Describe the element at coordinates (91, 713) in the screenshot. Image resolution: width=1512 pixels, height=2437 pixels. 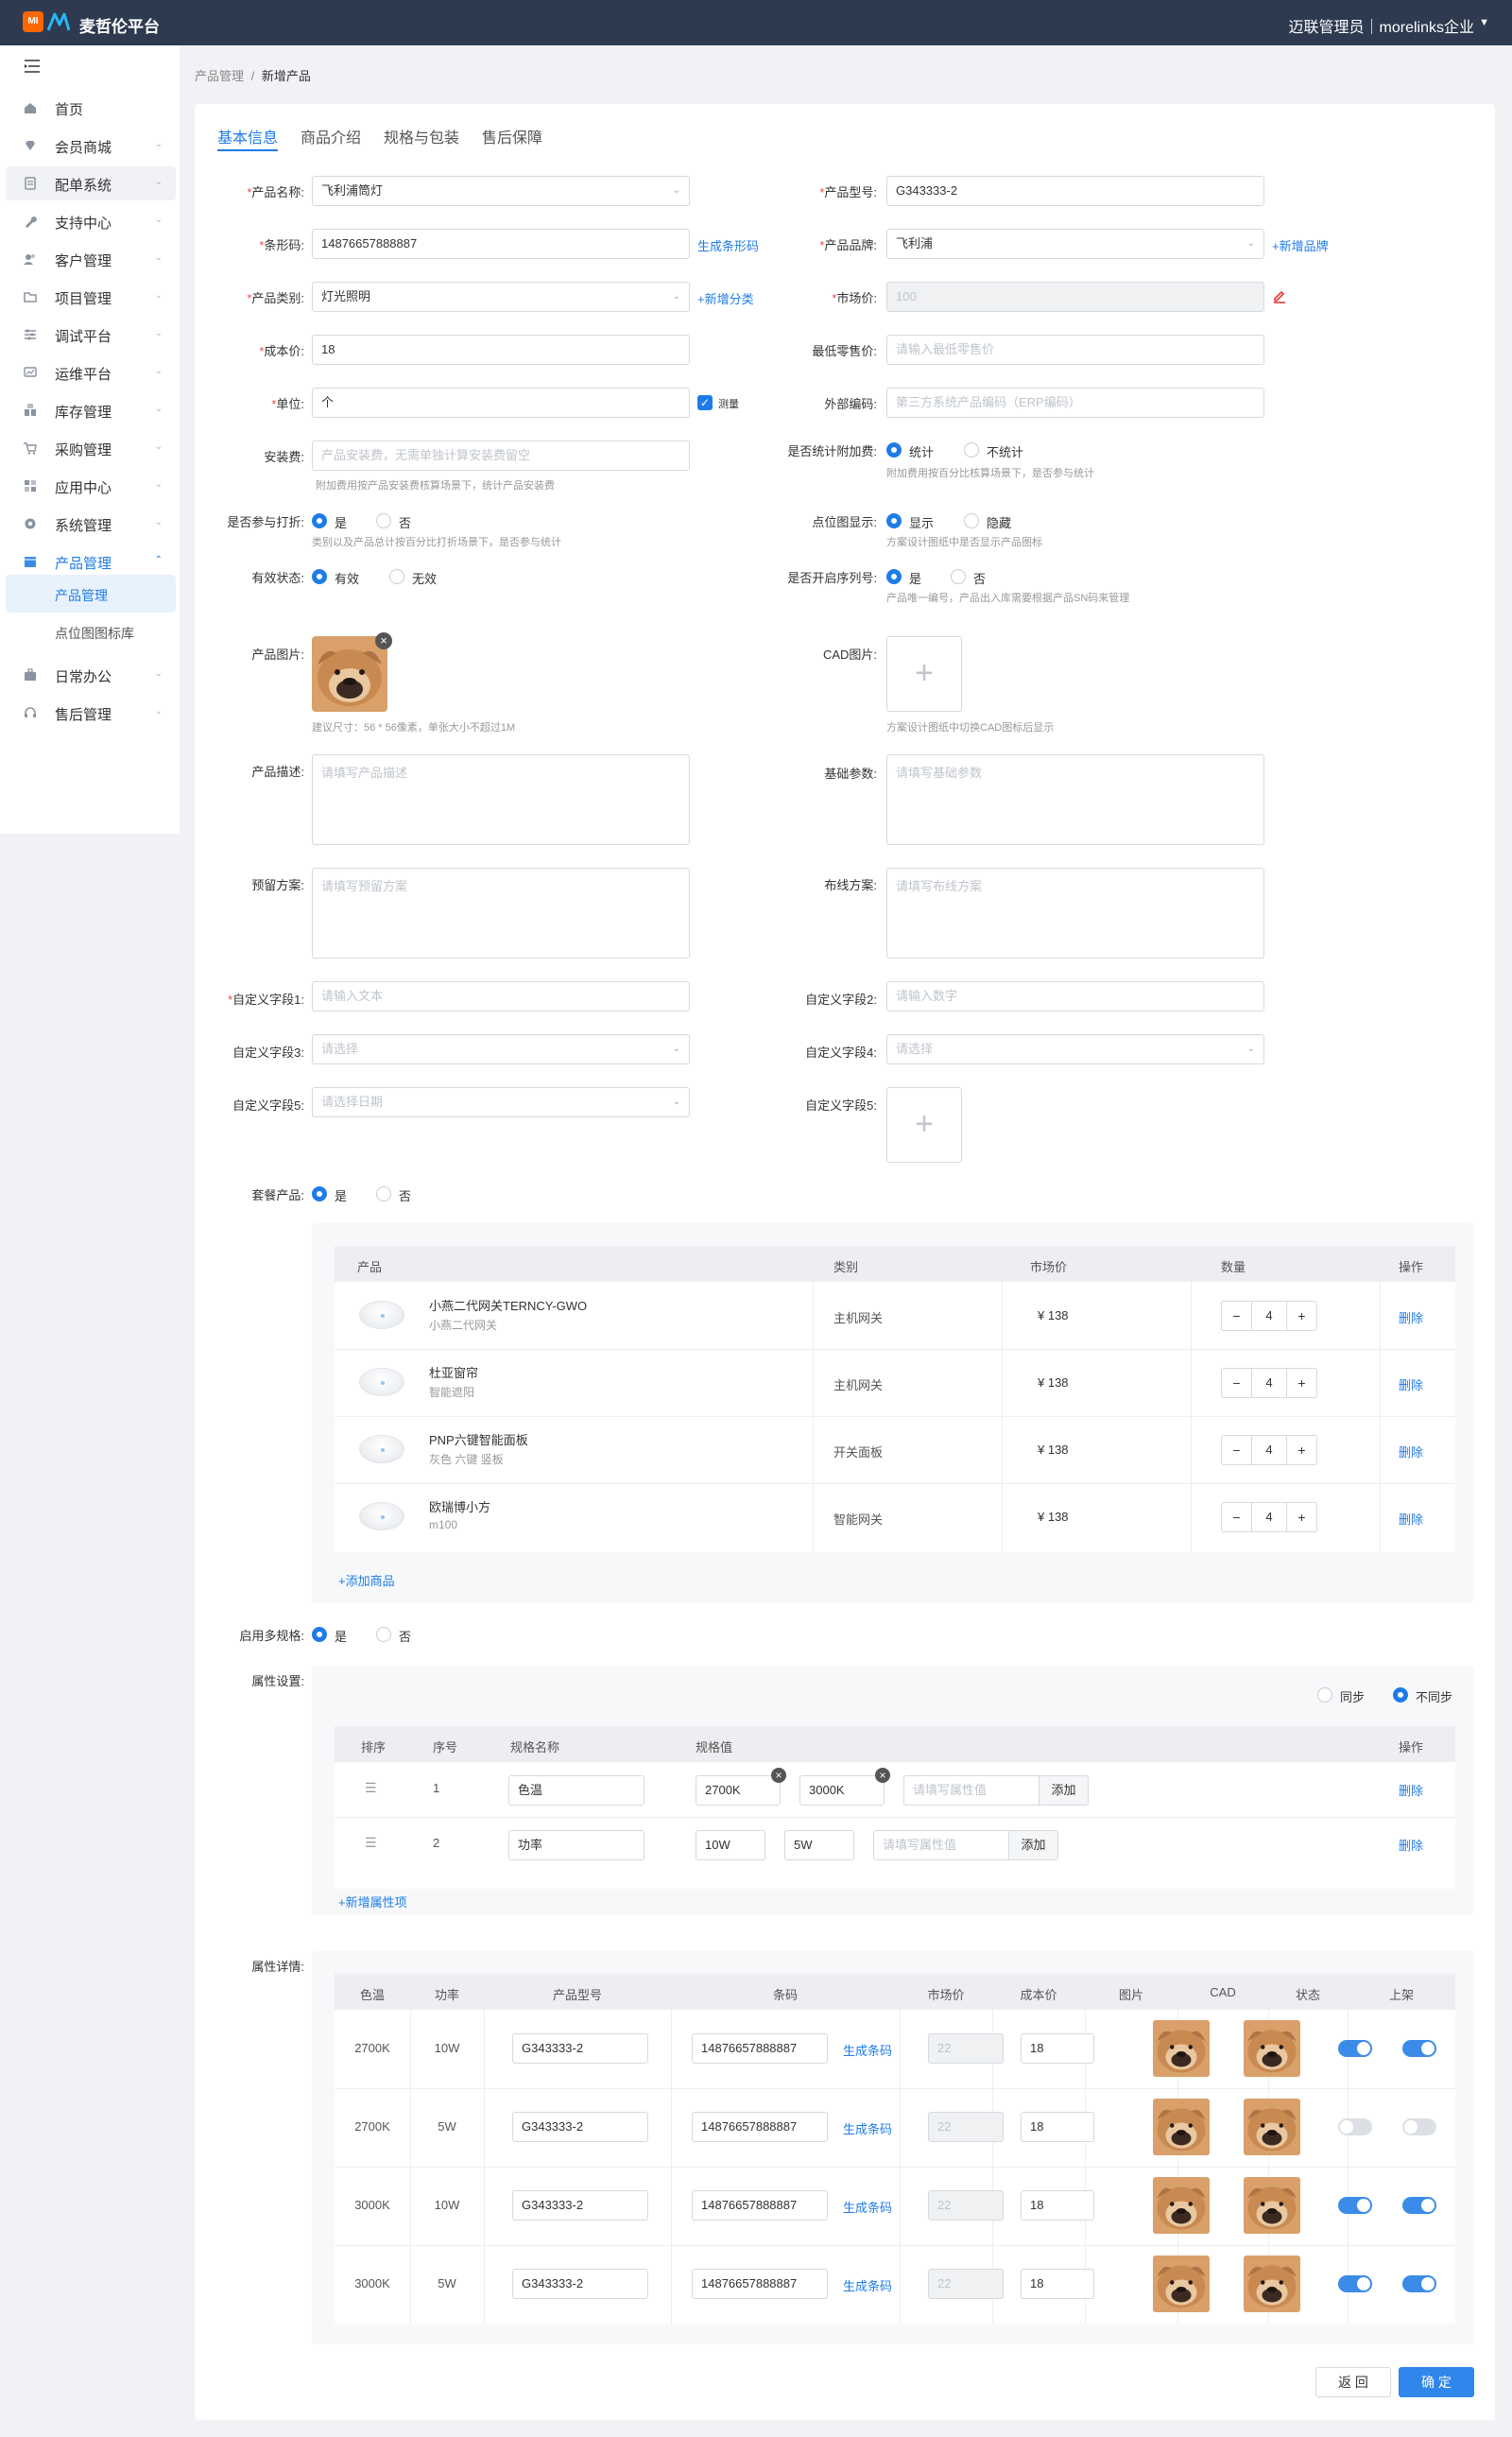
I see `sidebar-item: 售后管理 ⌄` at that location.